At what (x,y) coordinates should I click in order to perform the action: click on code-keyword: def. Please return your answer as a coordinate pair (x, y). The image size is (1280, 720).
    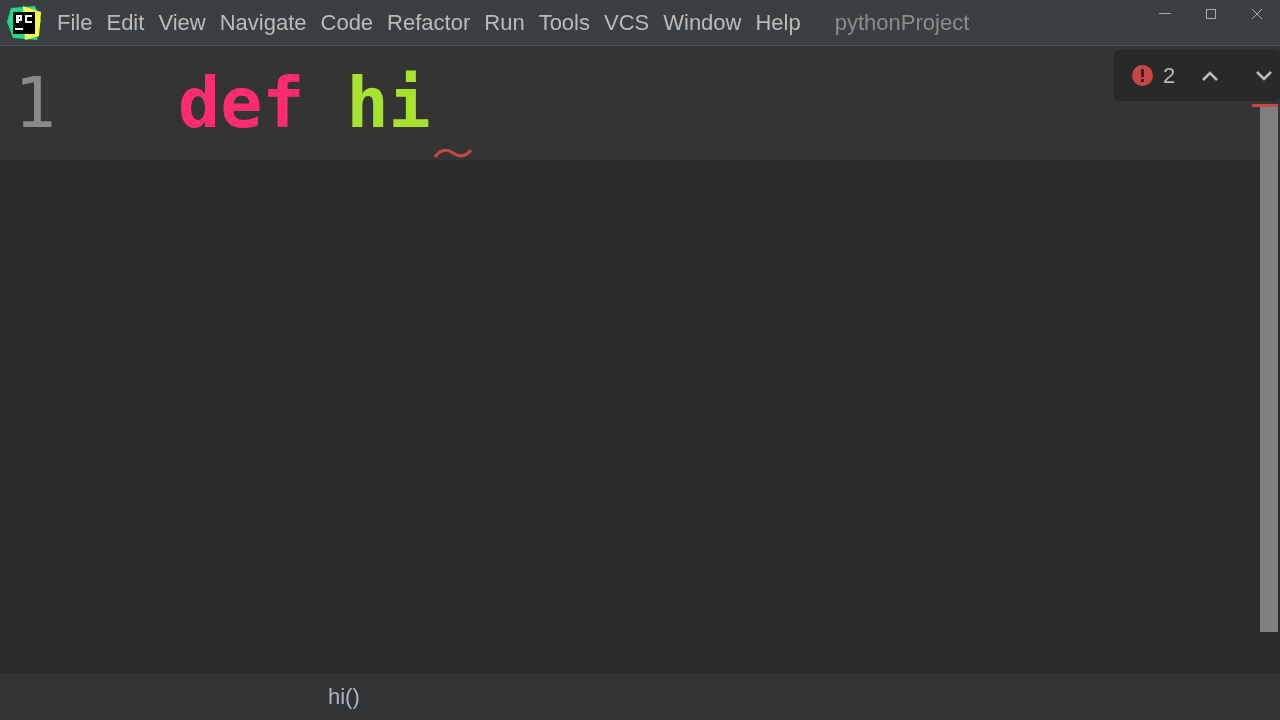
    Looking at the image, I should click on (241, 103).